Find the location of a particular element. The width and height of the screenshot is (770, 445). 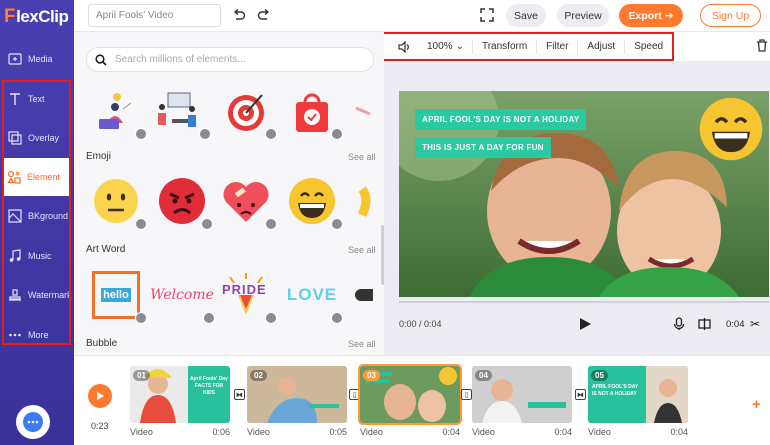

filter-button: Filter is located at coordinates (556, 46).